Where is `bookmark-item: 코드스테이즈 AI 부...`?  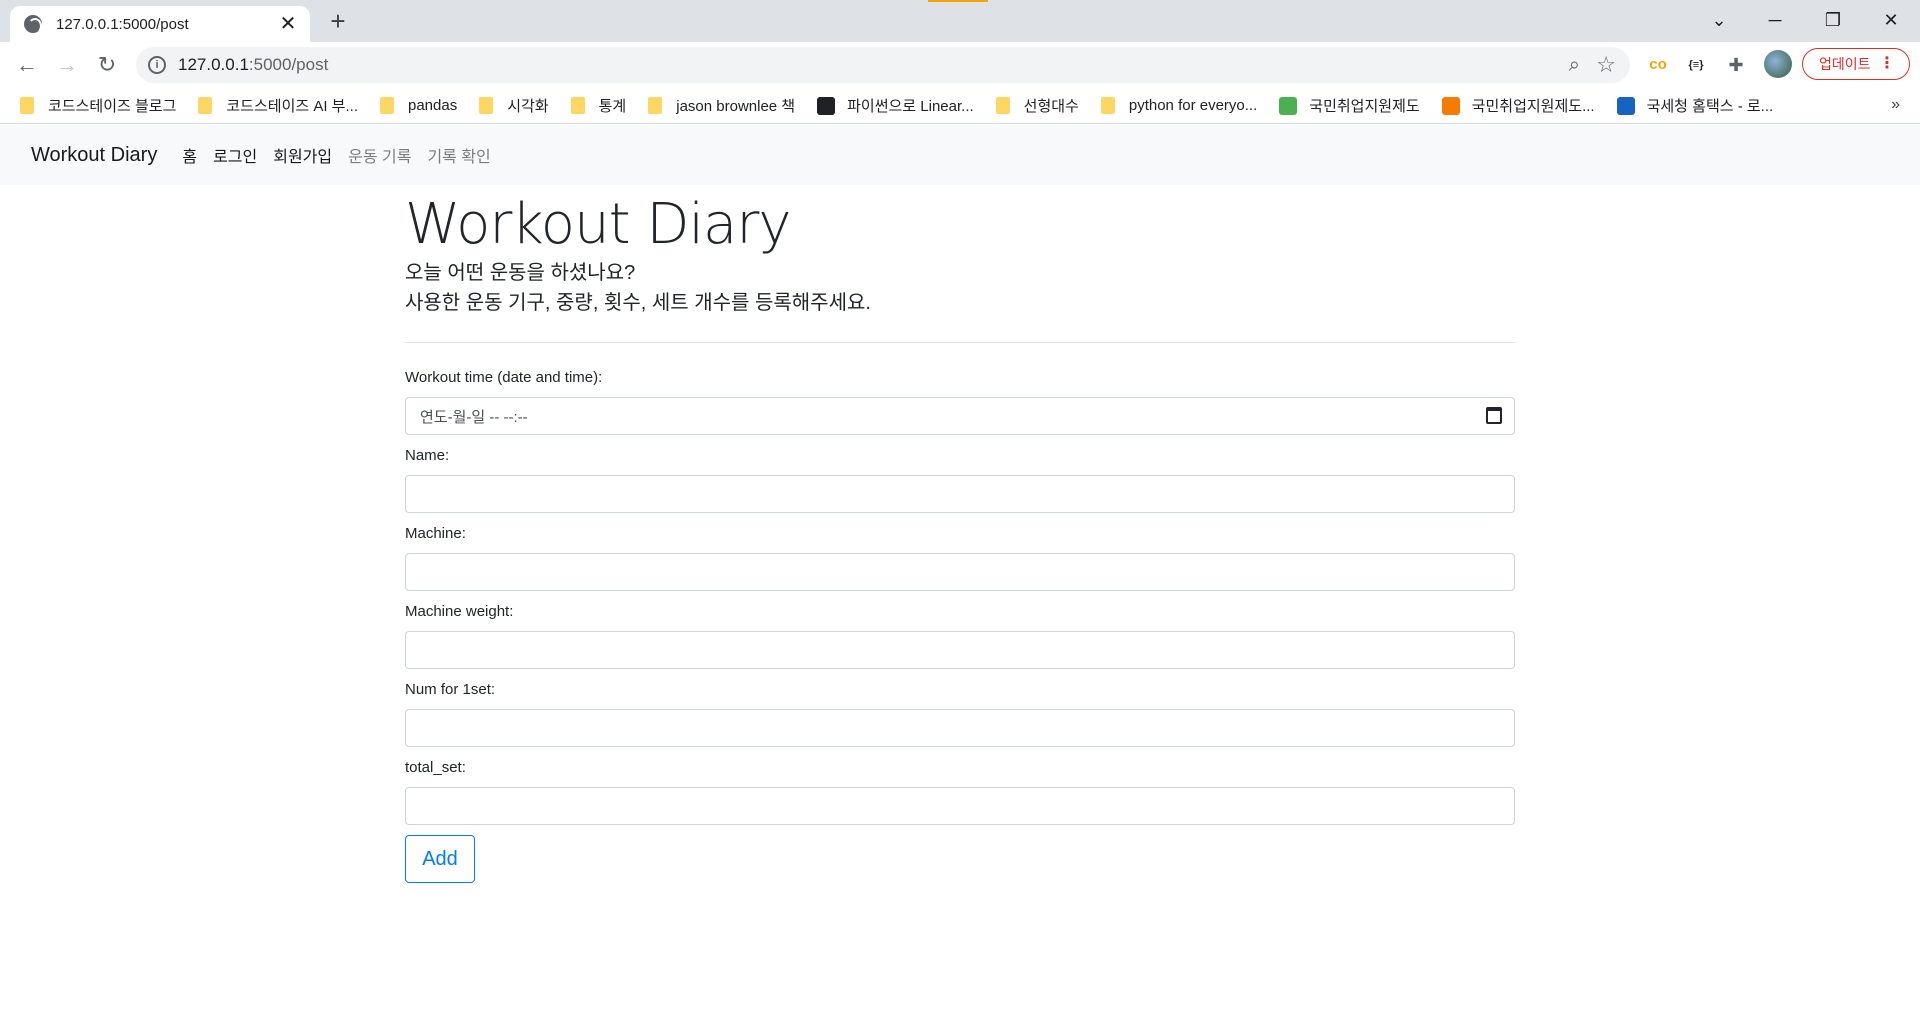 bookmark-item: 코드스테이즈 AI 부... is located at coordinates (278, 105).